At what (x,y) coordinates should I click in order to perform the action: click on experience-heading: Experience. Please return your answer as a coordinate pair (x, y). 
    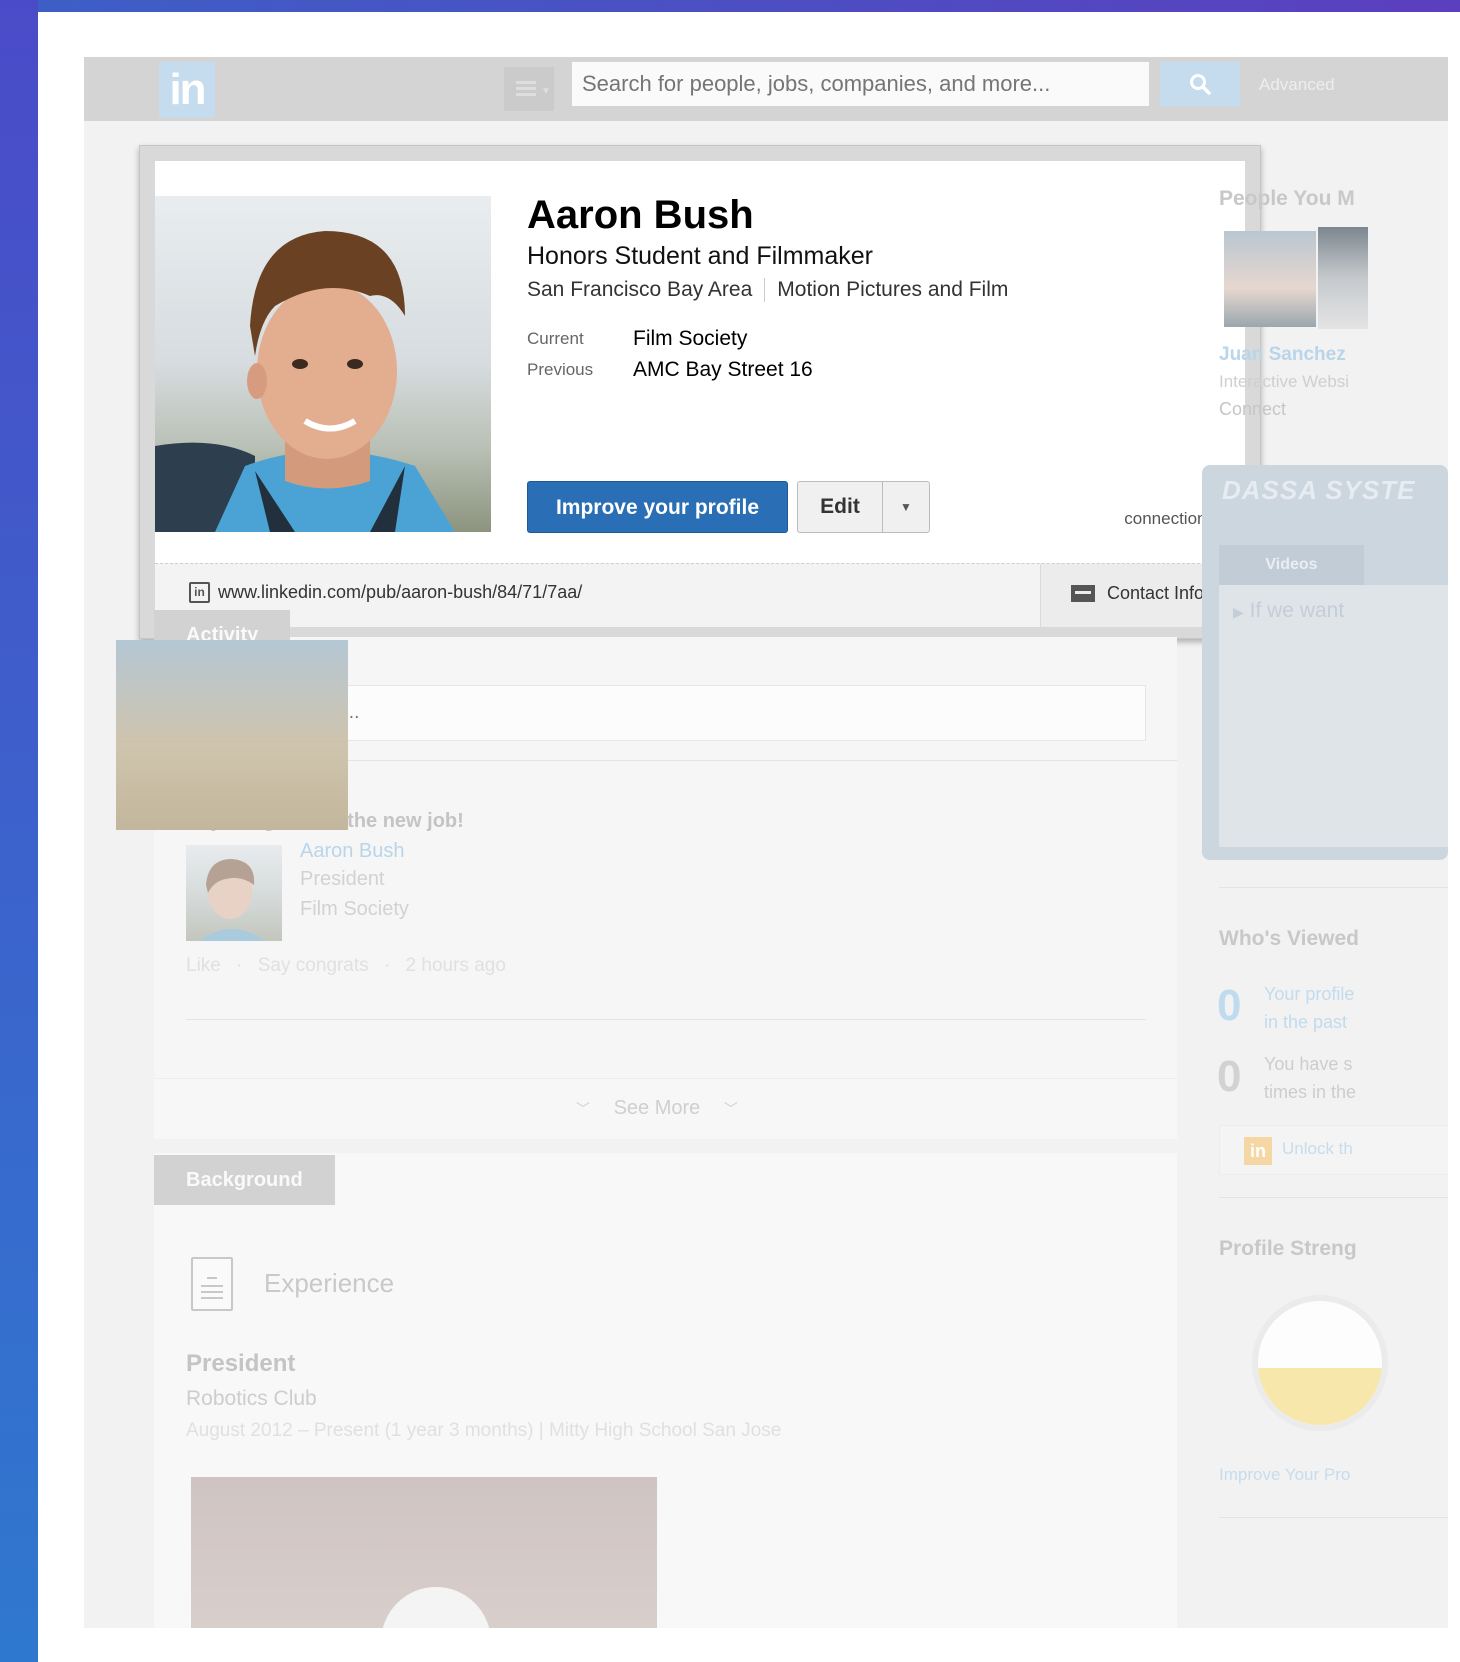
    Looking at the image, I should click on (329, 1283).